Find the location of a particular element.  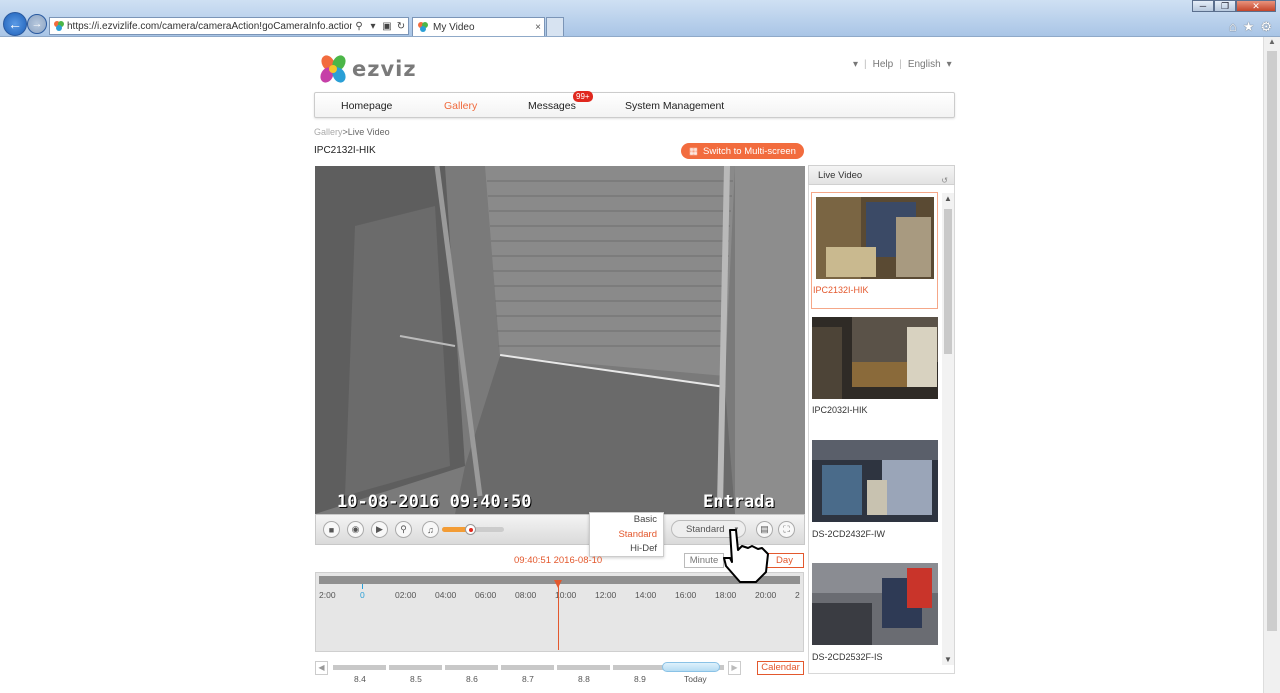

fullscreen-icon: ⛶ is located at coordinates (786, 529).